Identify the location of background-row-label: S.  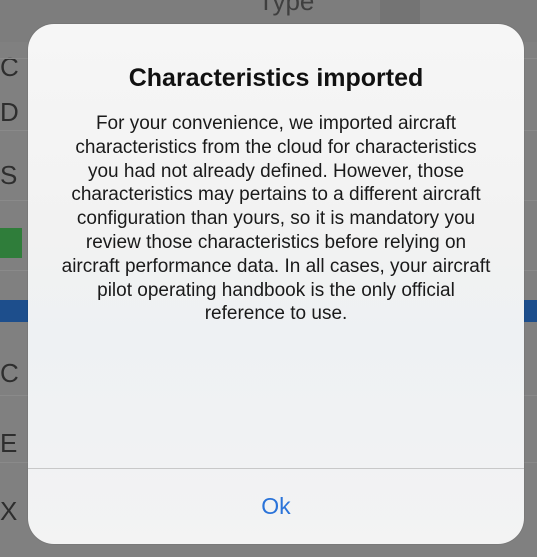
(9, 175).